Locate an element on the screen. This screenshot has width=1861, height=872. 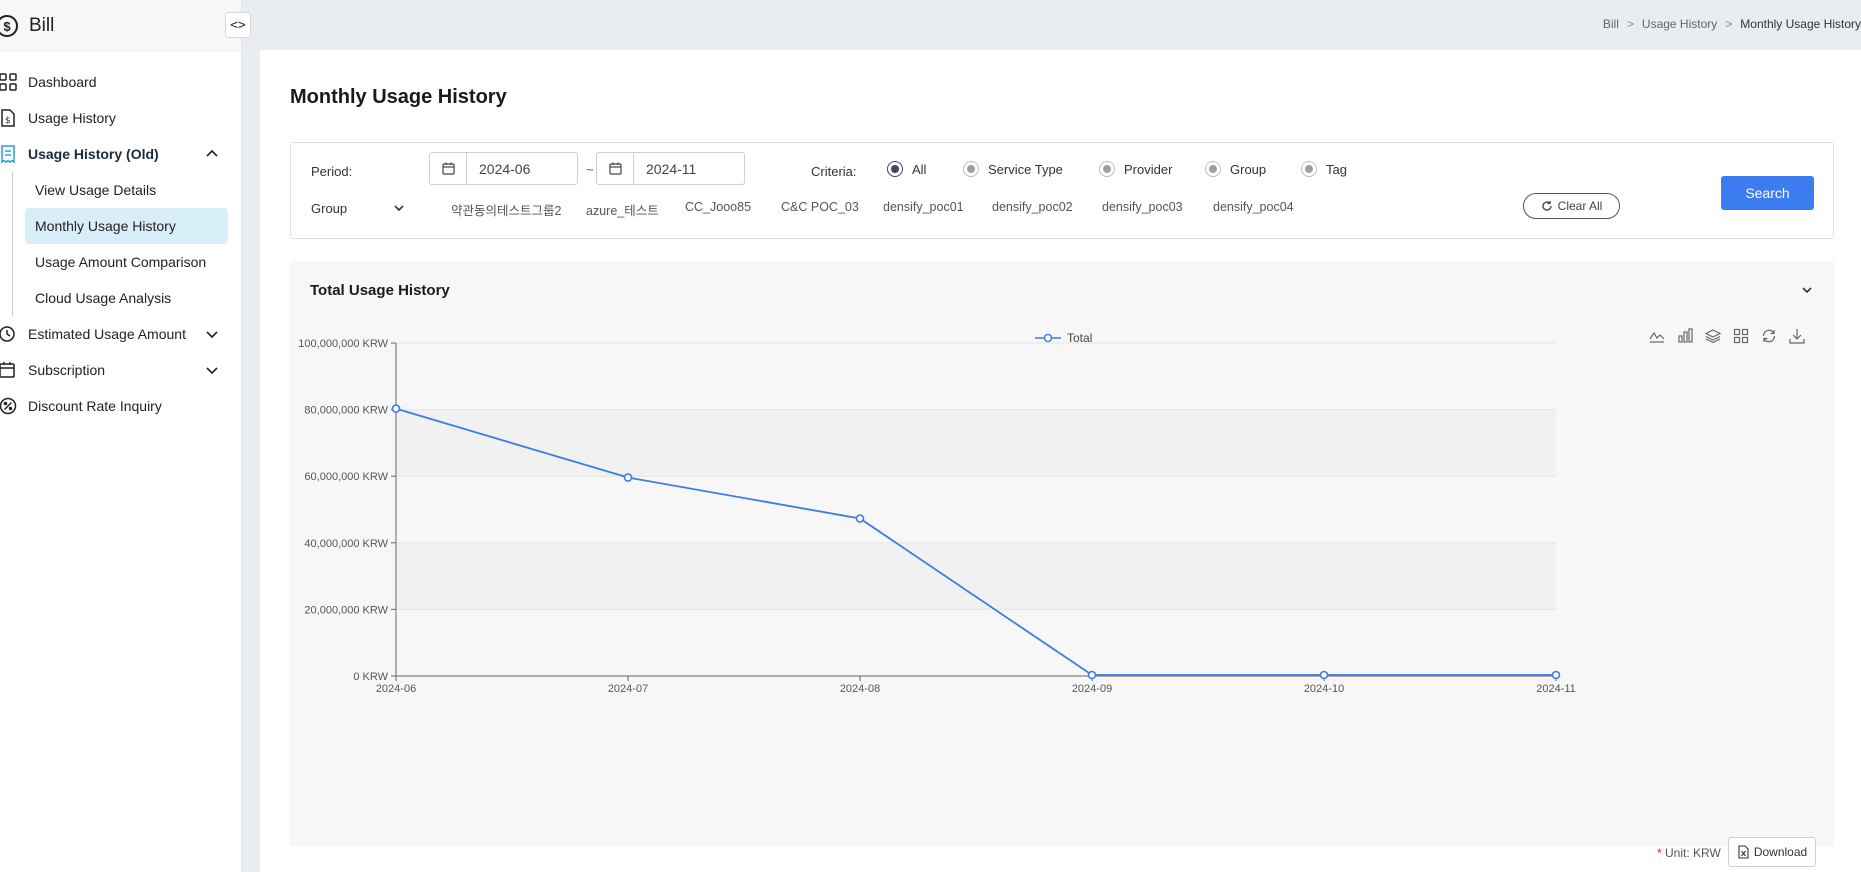
download-button: Download is located at coordinates (1772, 852).